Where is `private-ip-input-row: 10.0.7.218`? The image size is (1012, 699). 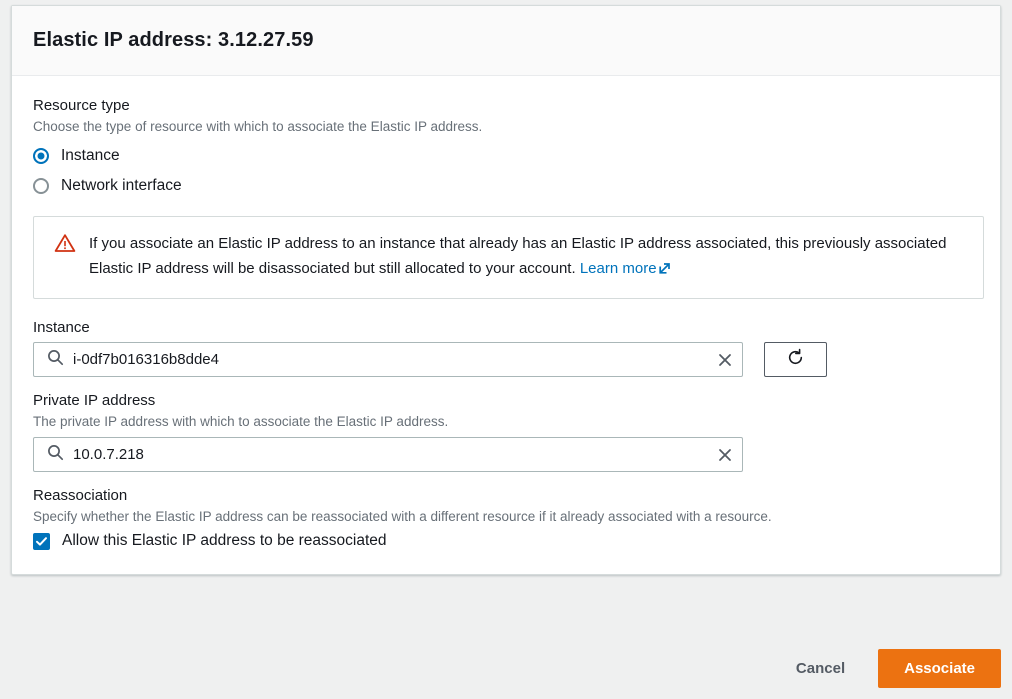
private-ip-input-row: 10.0.7.218 is located at coordinates (506, 454).